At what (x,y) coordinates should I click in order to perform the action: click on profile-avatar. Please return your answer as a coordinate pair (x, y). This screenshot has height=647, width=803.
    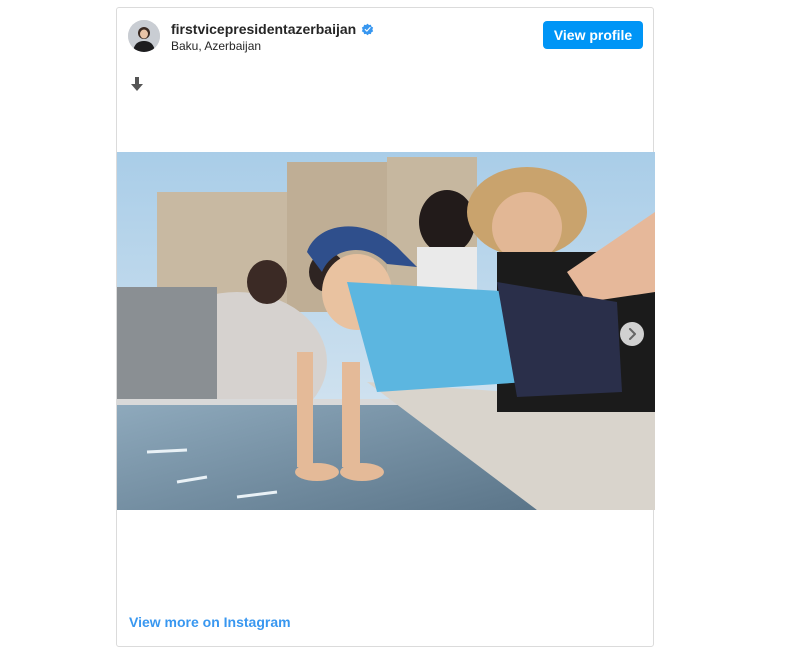
    Looking at the image, I should click on (144, 36).